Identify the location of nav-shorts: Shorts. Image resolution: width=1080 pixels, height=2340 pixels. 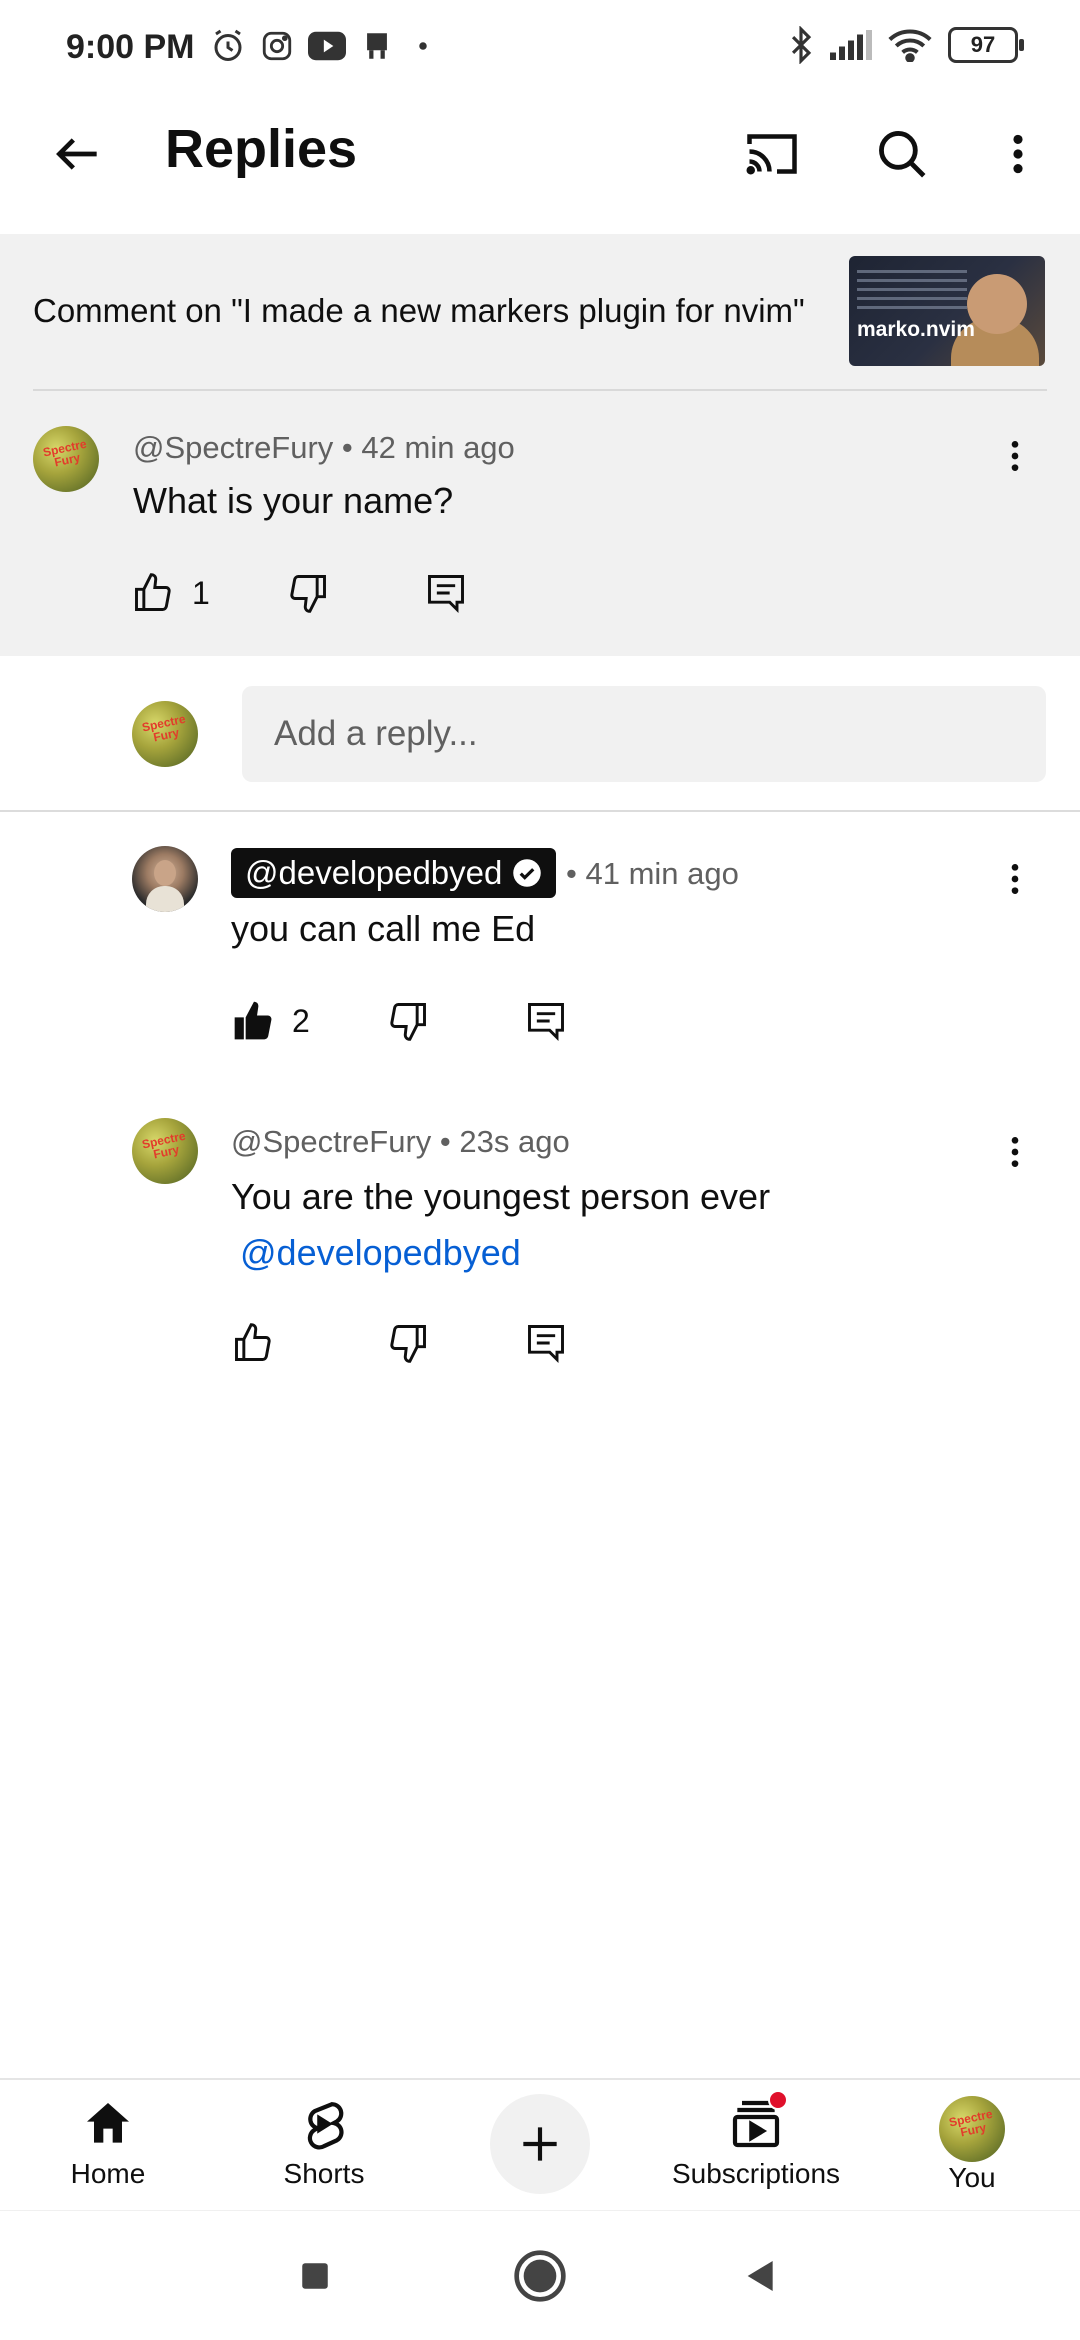
(324, 2143).